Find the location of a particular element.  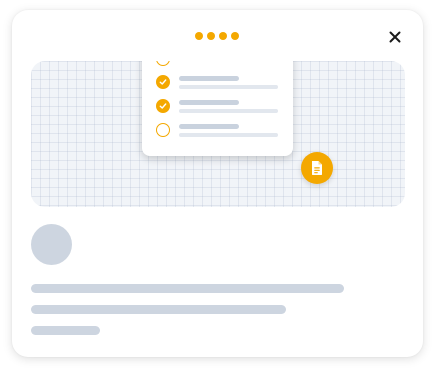

close-button is located at coordinates (395, 37).